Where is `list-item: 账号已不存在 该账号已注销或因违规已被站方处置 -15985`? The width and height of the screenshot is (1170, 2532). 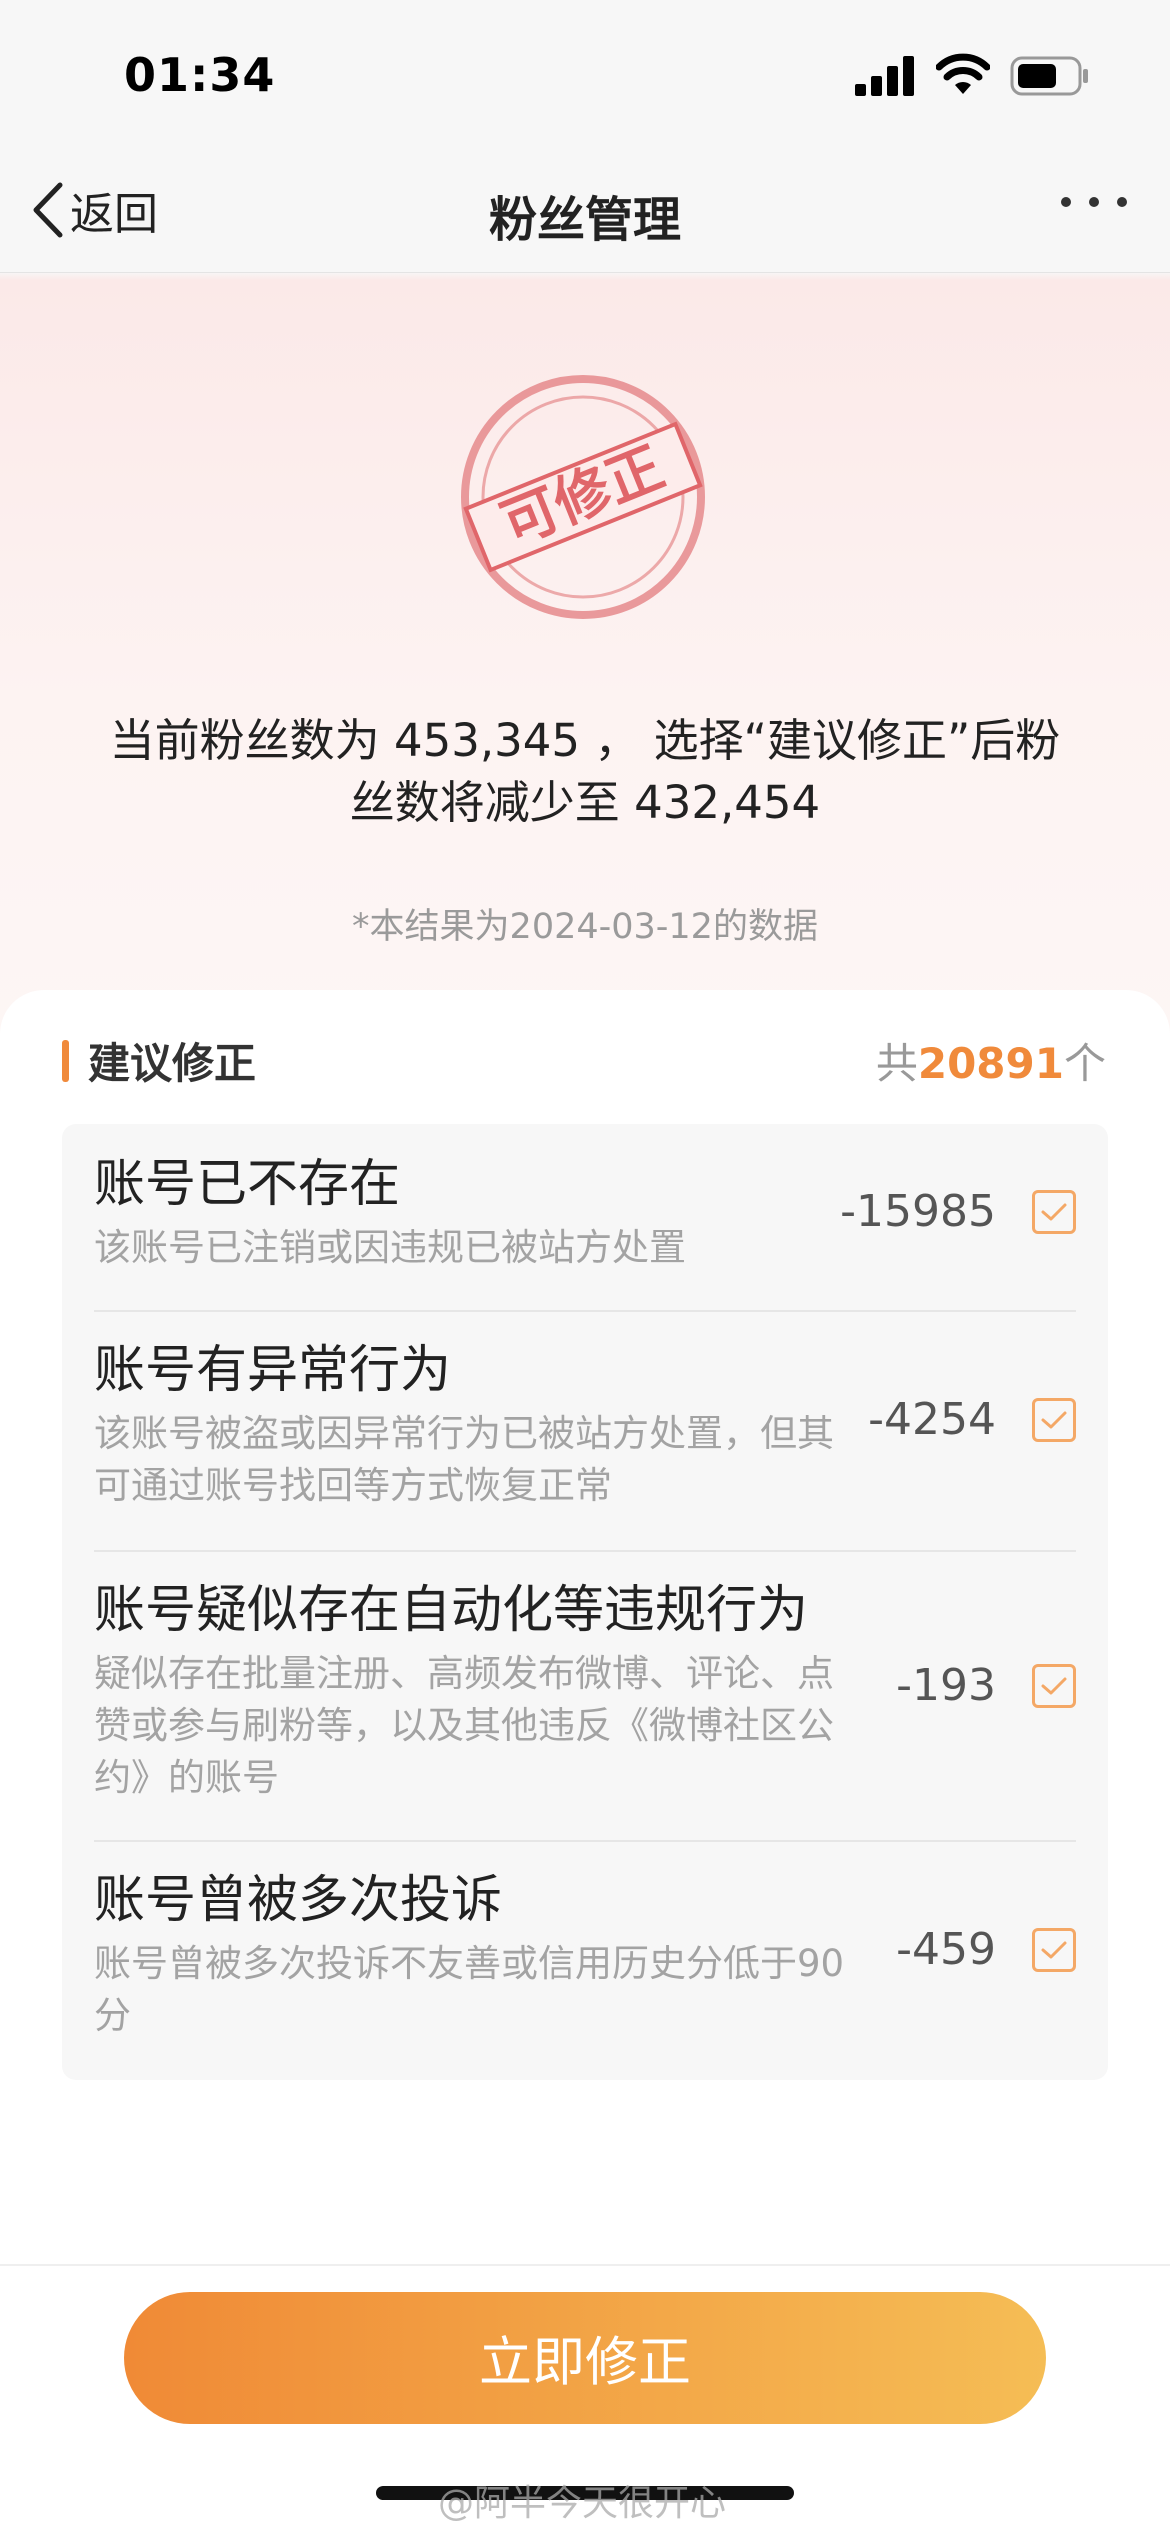 list-item: 账号已不存在 该账号已注销或因违规已被站方处置 -15985 is located at coordinates (585, 1213).